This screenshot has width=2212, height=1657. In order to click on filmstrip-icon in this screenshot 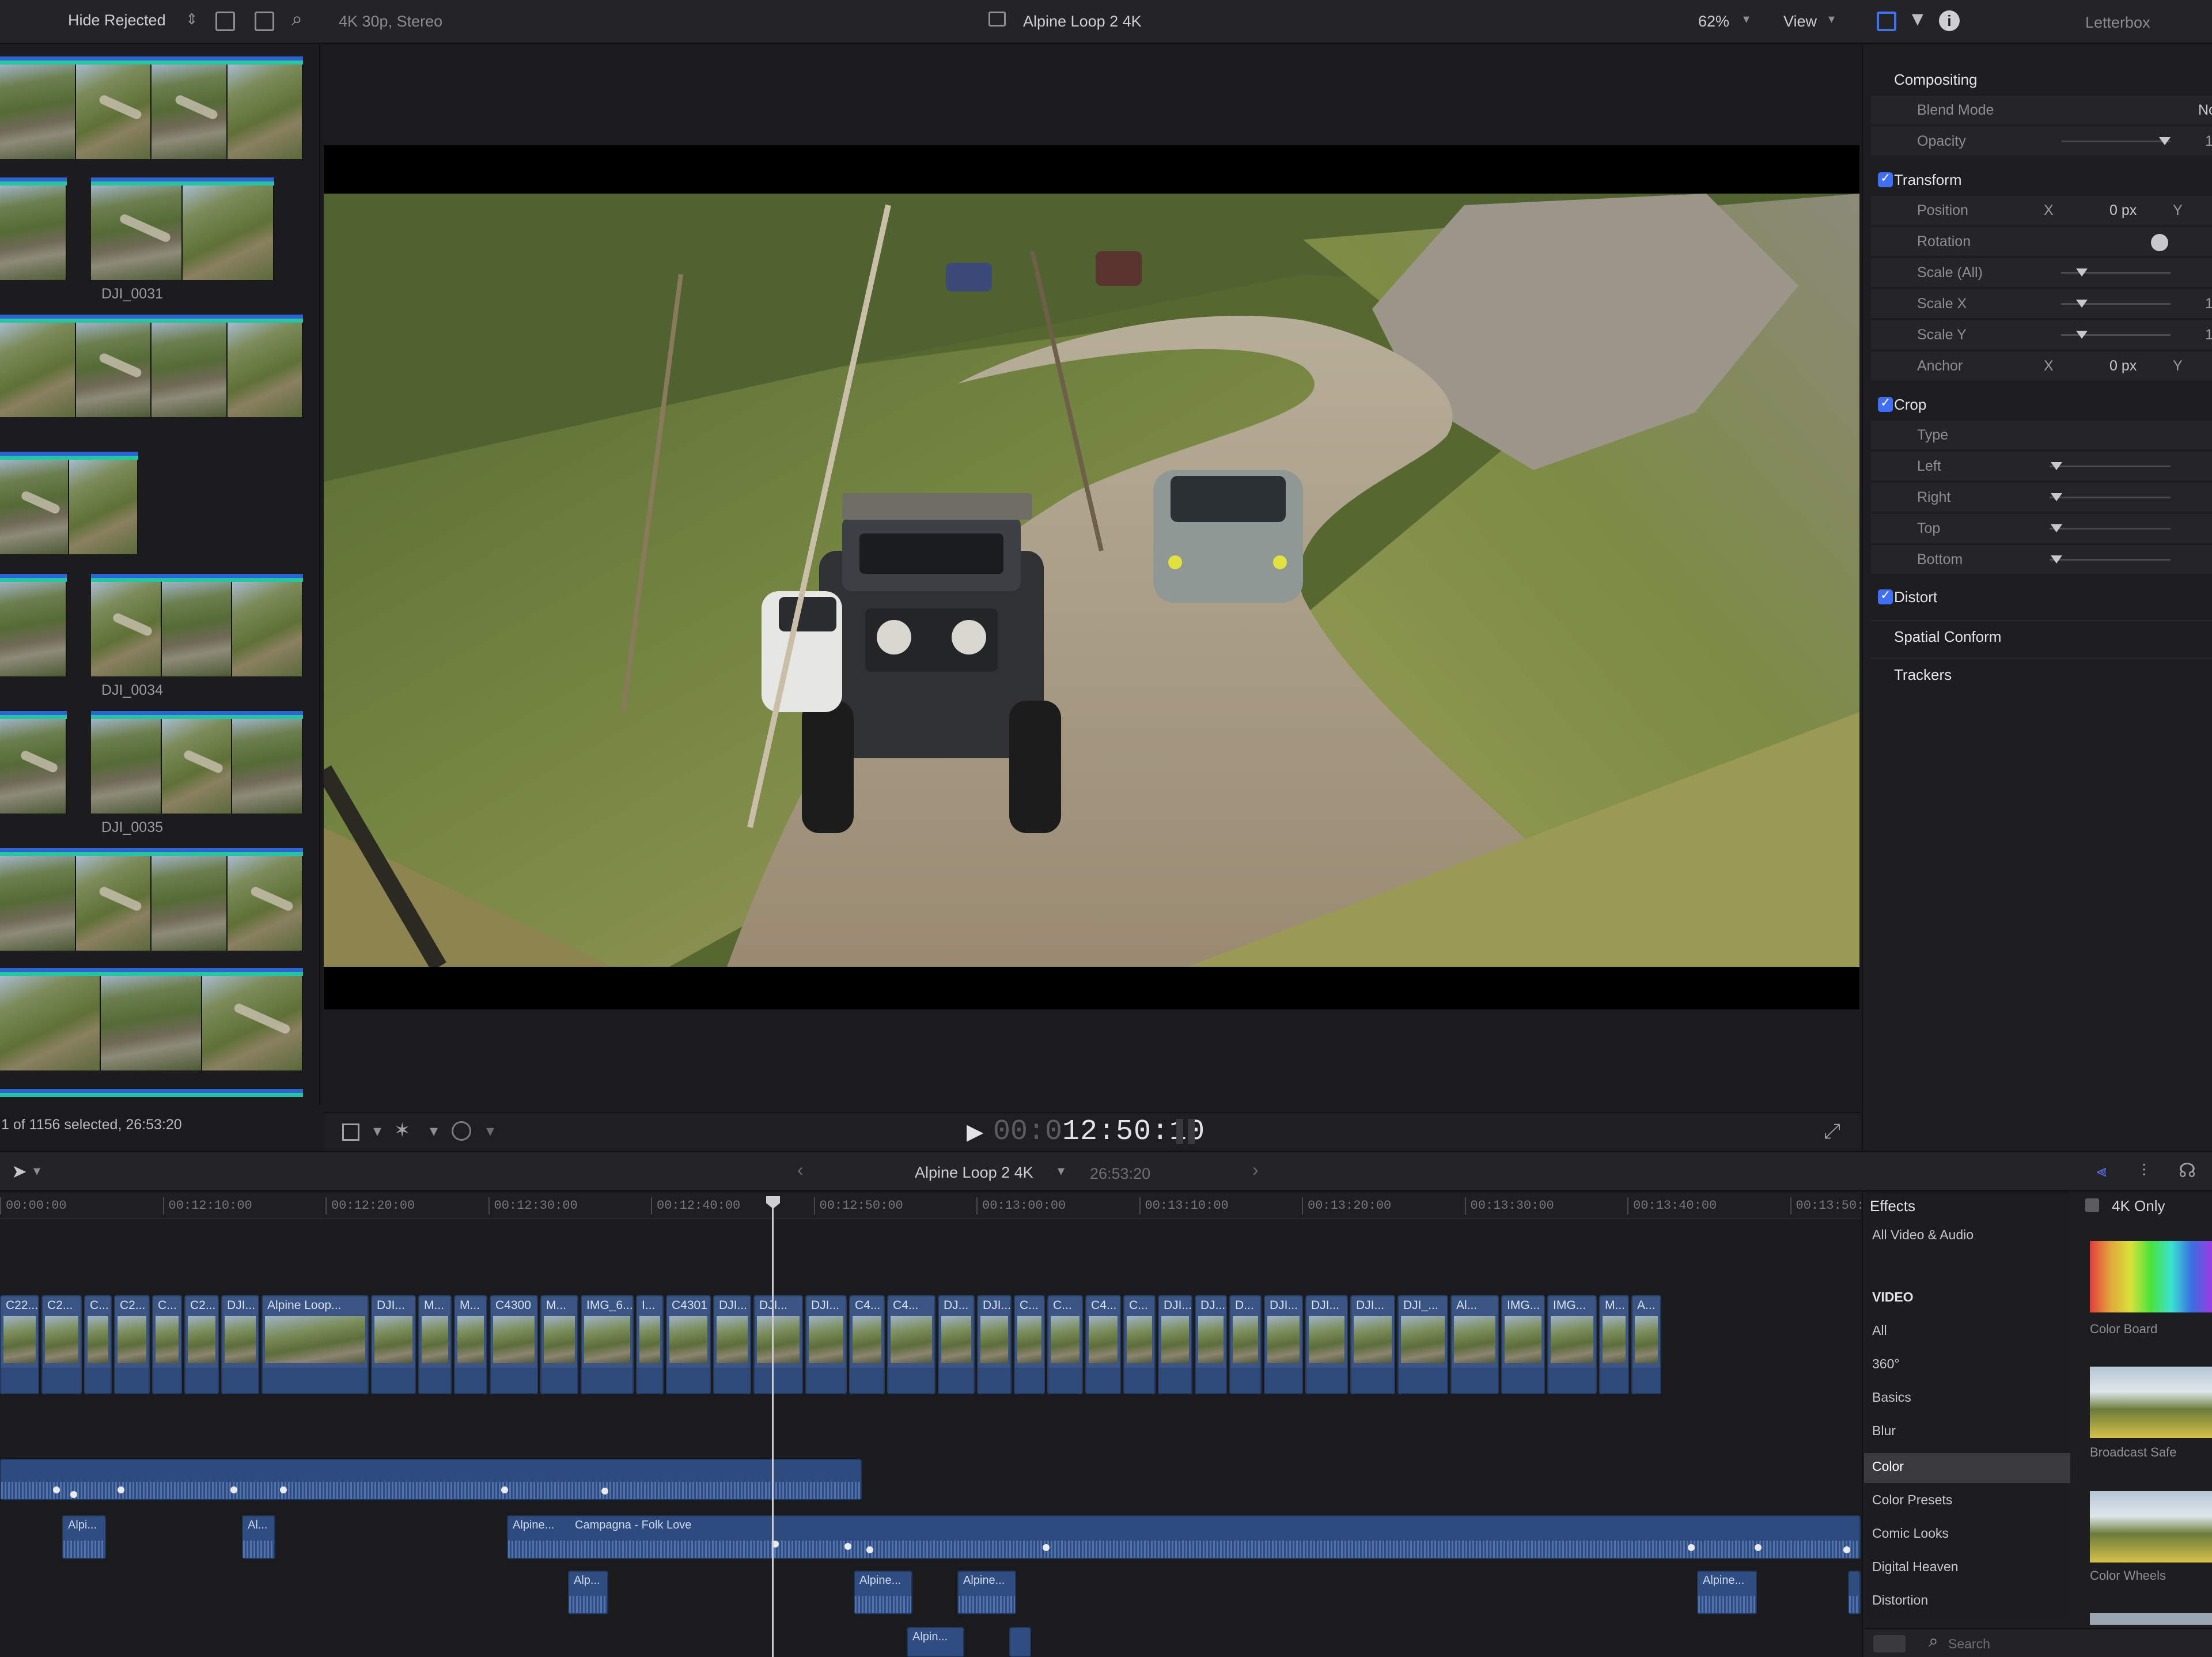, I will do `click(264, 21)`.